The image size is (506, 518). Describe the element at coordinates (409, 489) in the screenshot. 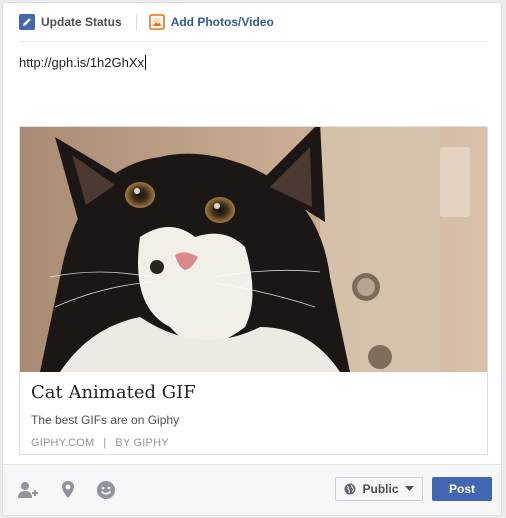

I see `chevron-down-icon` at that location.